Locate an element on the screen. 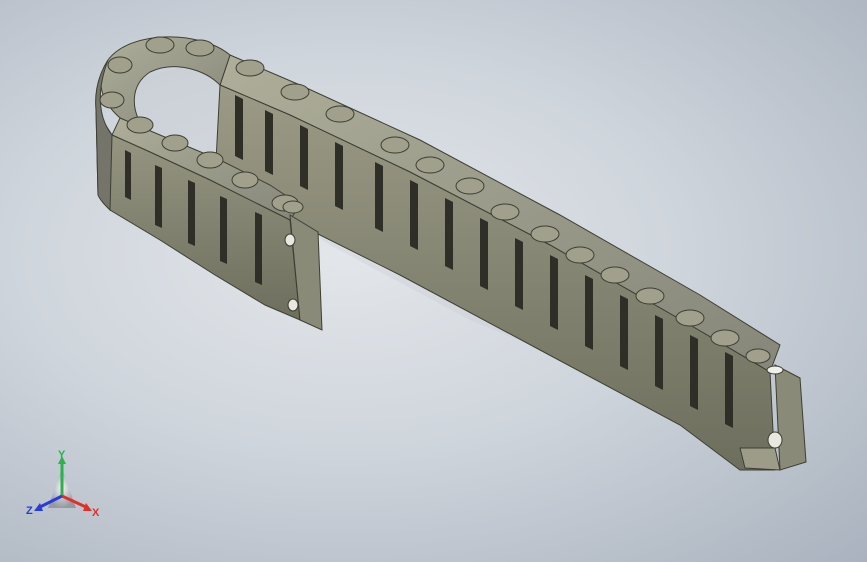 The image size is (867, 562). view-orientation-triad: Y Z X is located at coordinates (67, 488).